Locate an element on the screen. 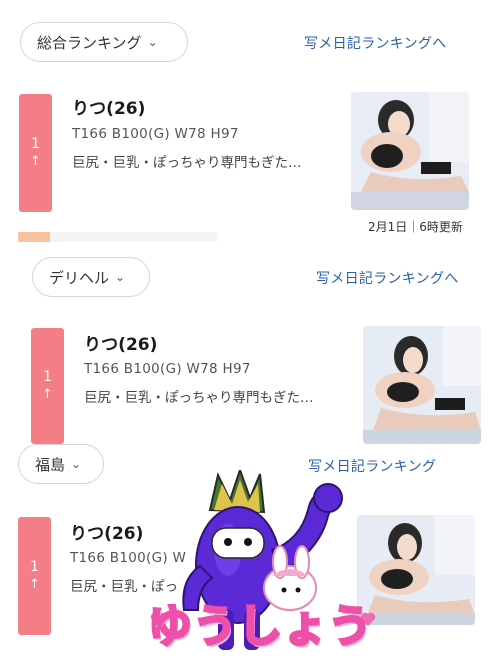  update-timestamp: 2月1日｜6時更新 is located at coordinates (415, 227).